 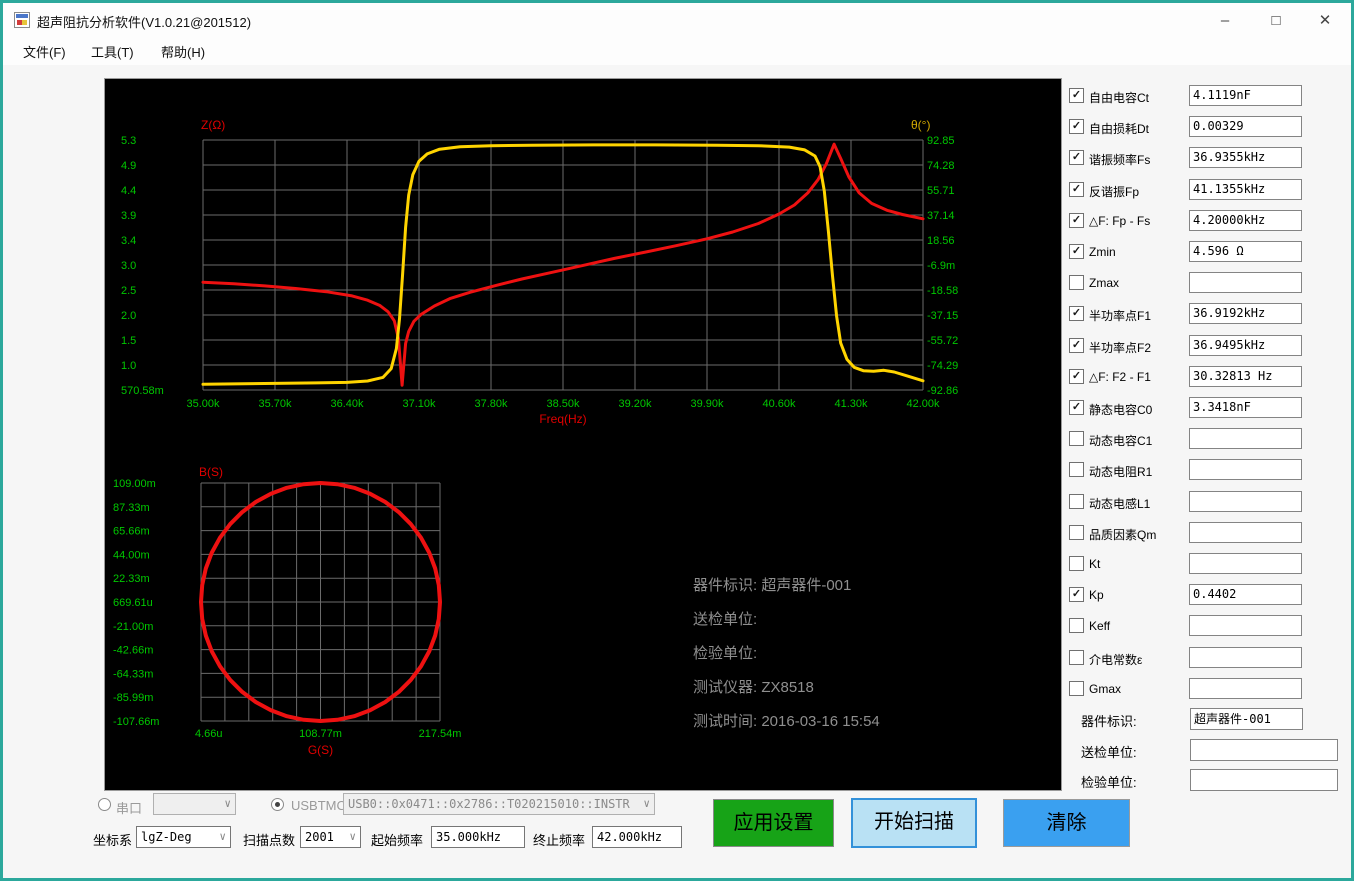 What do you see at coordinates (128, 366) in the screenshot?
I see `left-axis-tick: 1.0` at bounding box center [128, 366].